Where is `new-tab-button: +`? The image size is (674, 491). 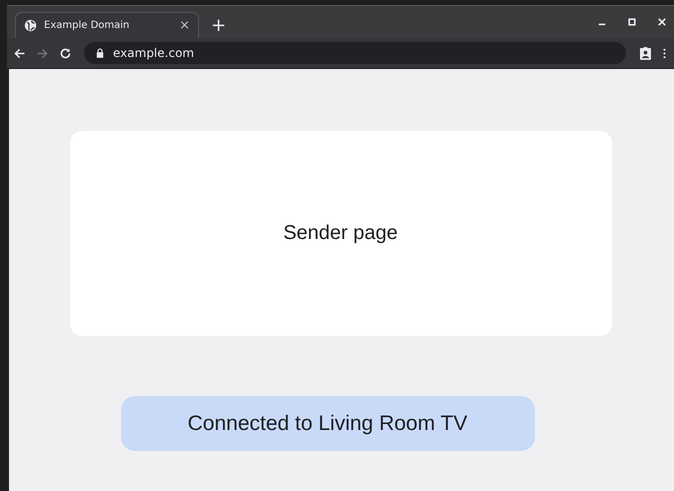
new-tab-button: + is located at coordinates (218, 25).